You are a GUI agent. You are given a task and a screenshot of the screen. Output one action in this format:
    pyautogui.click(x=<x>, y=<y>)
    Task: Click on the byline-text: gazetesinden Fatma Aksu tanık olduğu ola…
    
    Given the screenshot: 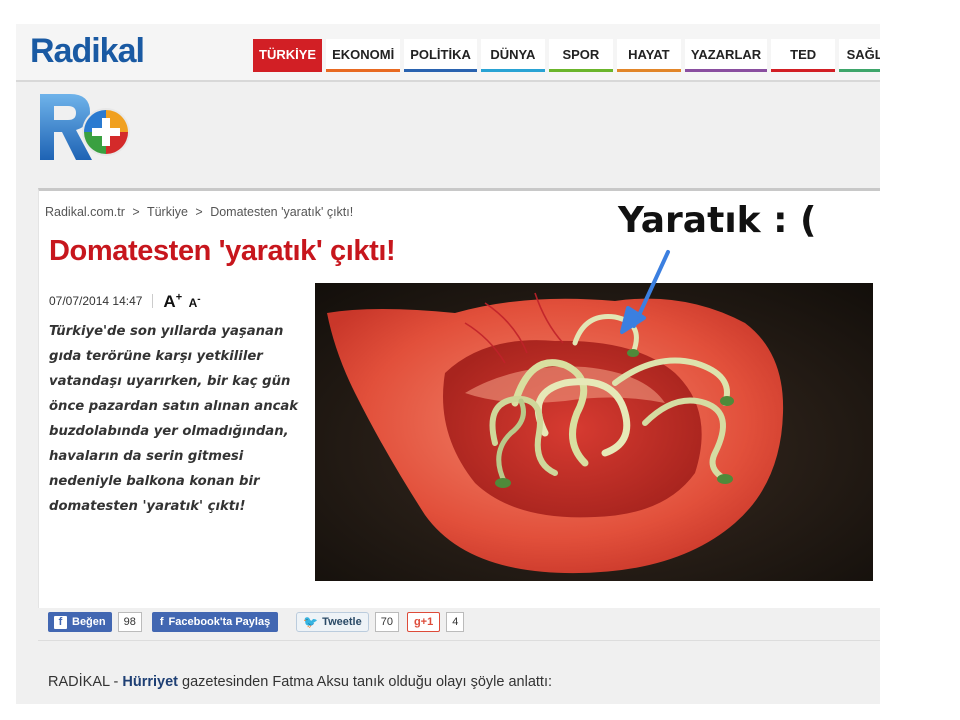 What is the action you would take?
    pyautogui.click(x=365, y=682)
    